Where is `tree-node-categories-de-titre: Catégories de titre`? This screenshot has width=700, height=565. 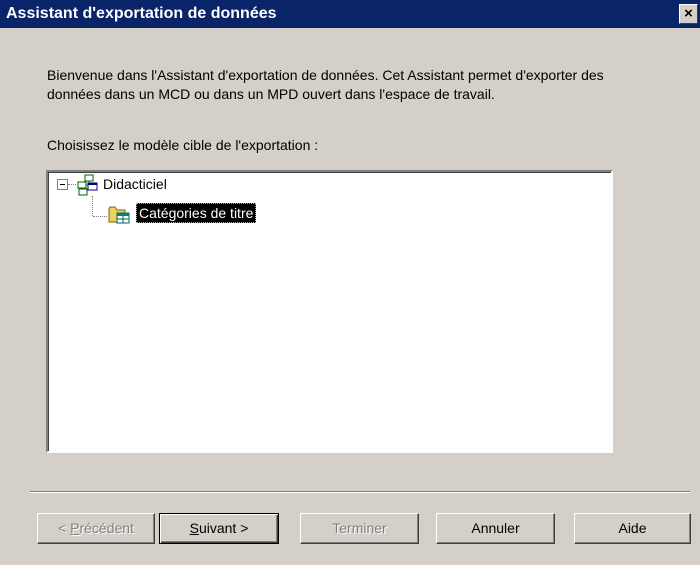
tree-node-categories-de-titre: Catégories de titre is located at coordinates (196, 213).